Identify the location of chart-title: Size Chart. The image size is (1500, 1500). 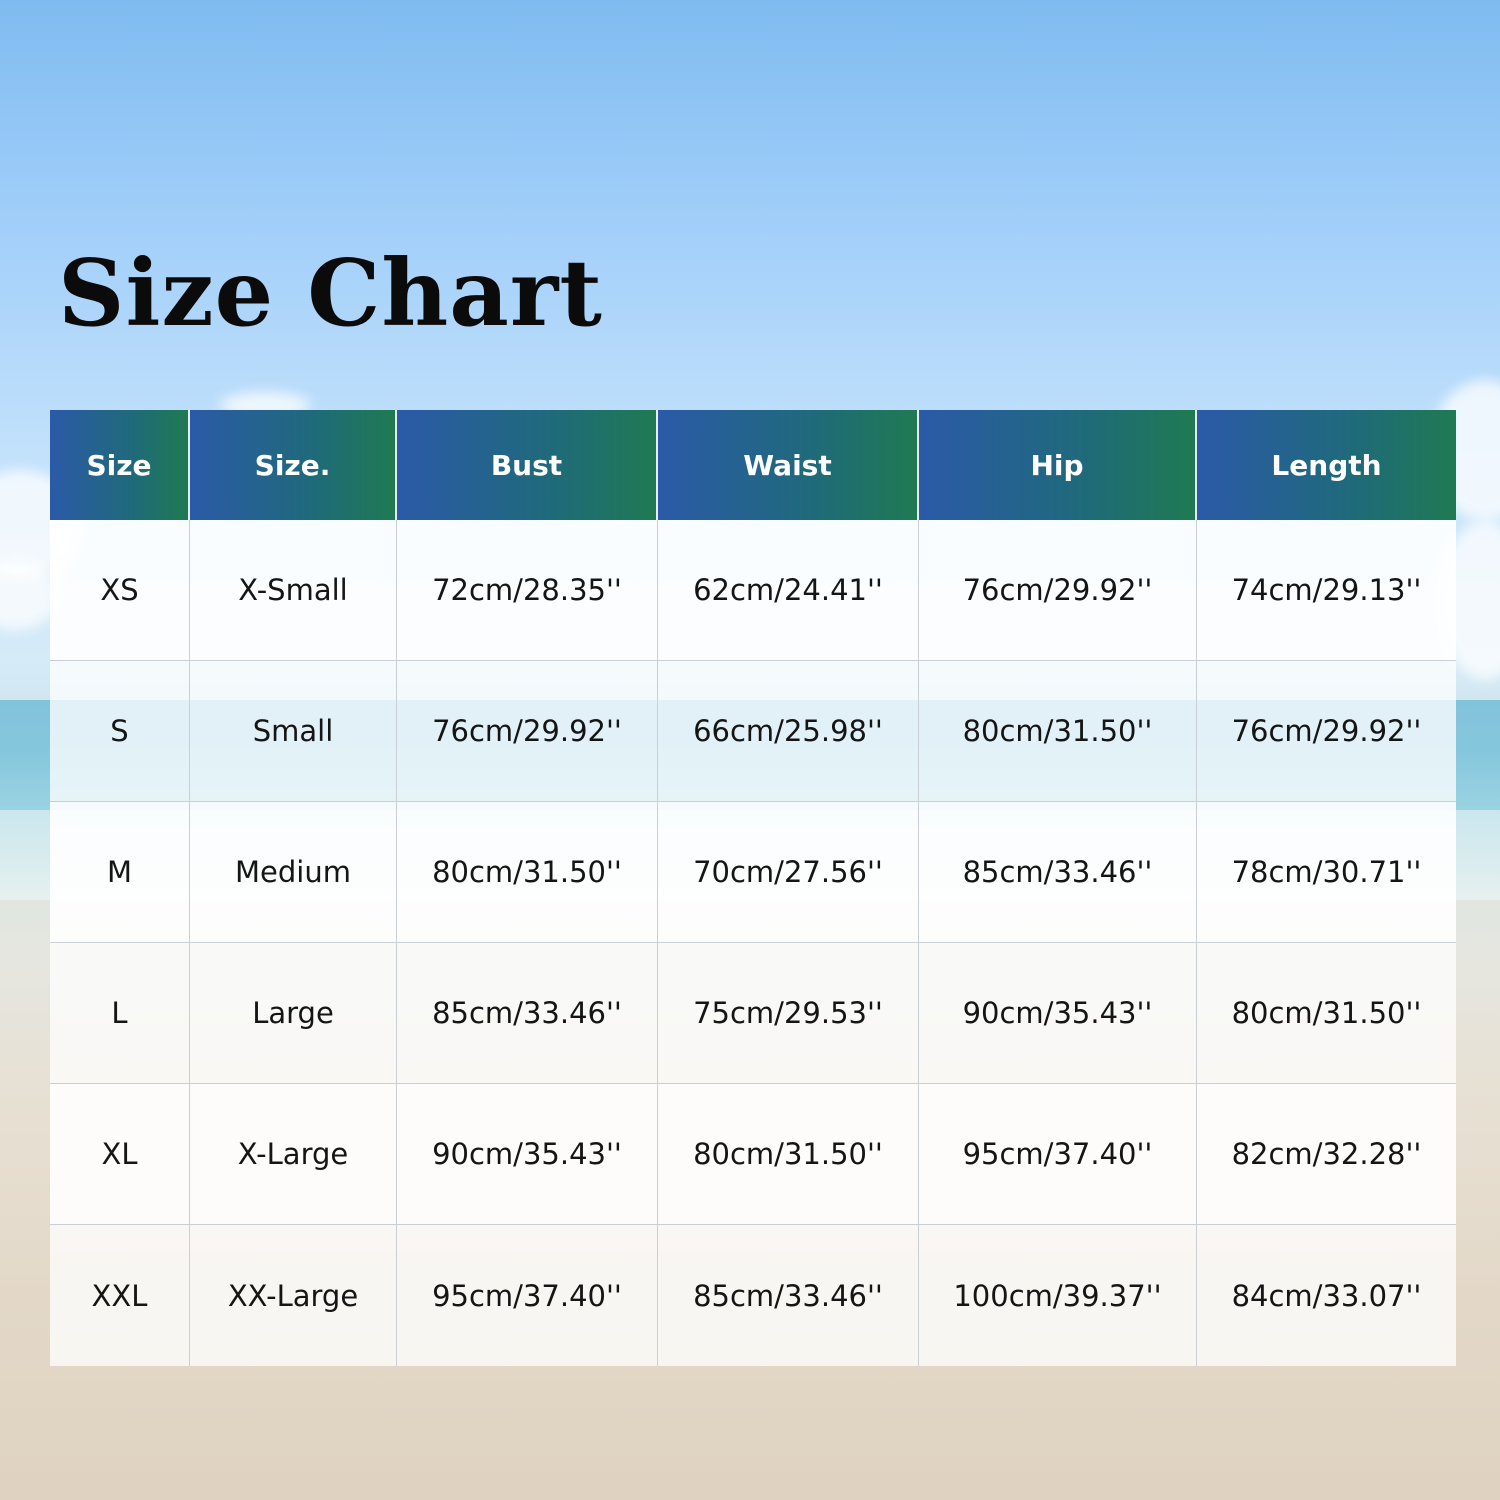
(330, 293).